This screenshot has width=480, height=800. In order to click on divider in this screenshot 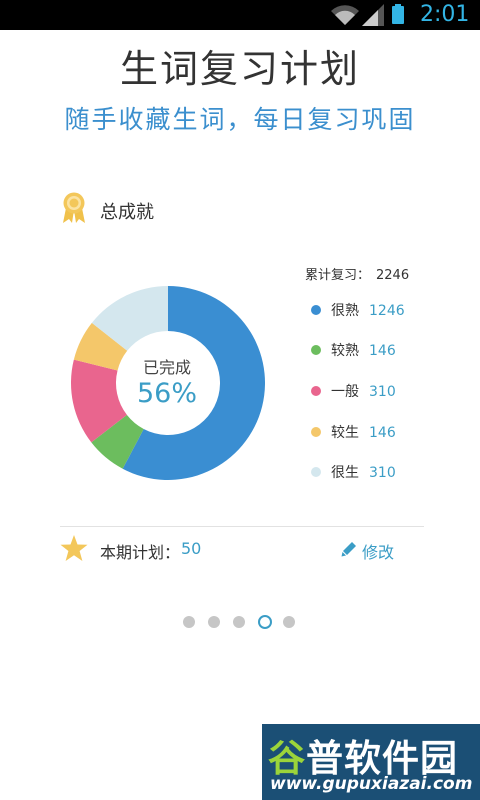, I will do `click(242, 526)`.